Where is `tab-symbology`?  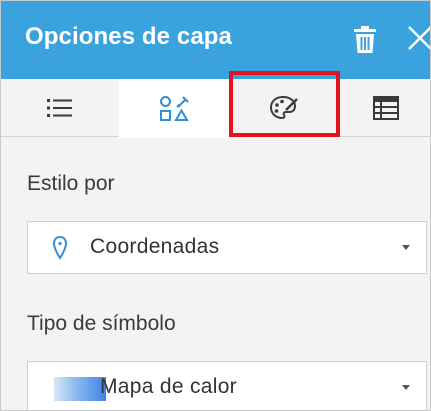 tab-symbology is located at coordinates (284, 108).